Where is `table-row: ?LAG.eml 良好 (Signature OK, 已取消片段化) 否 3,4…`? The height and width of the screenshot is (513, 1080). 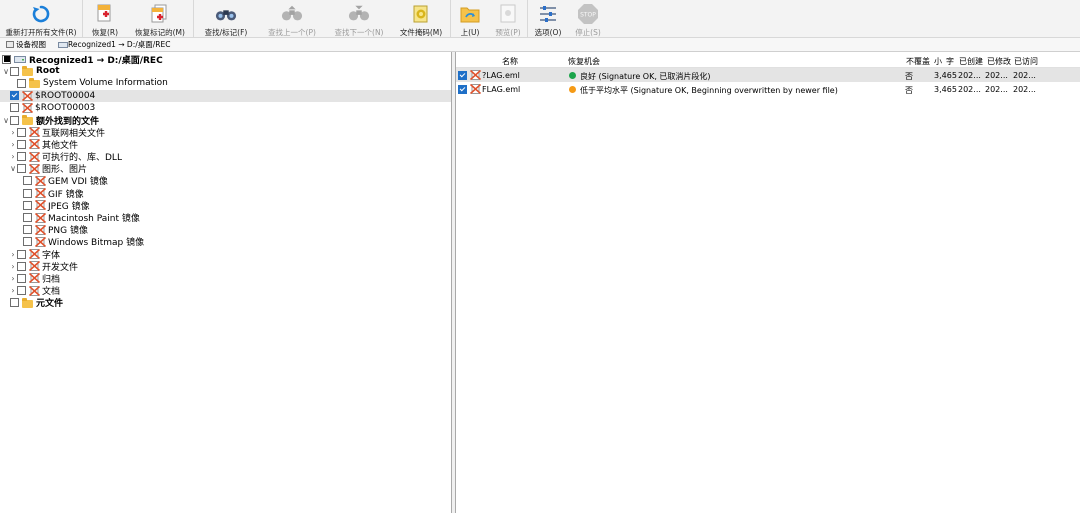
table-row: ?LAG.eml 良好 (Signature OK, 已取消片段化) 否 3,4… is located at coordinates (768, 75).